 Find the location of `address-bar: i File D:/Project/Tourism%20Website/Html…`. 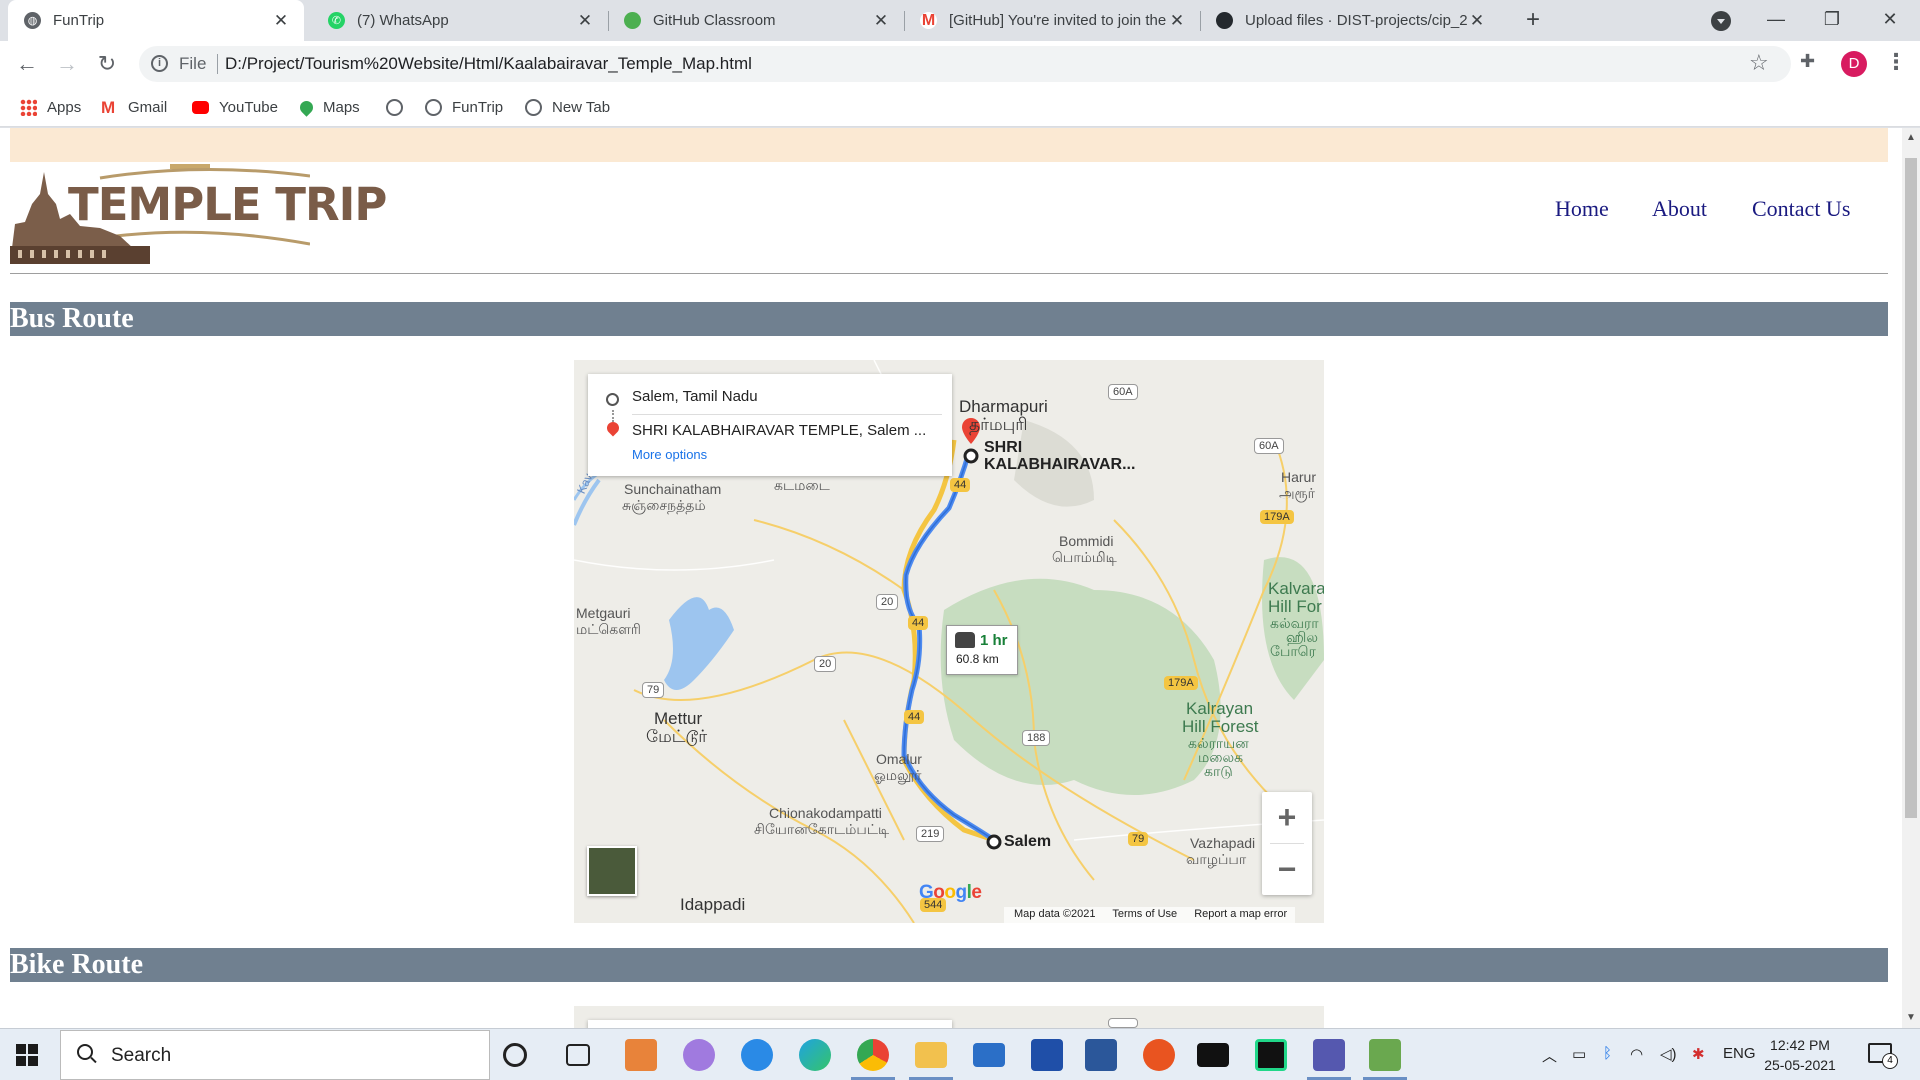

address-bar: i File D:/Project/Tourism%20Website/Html… is located at coordinates (965, 64).